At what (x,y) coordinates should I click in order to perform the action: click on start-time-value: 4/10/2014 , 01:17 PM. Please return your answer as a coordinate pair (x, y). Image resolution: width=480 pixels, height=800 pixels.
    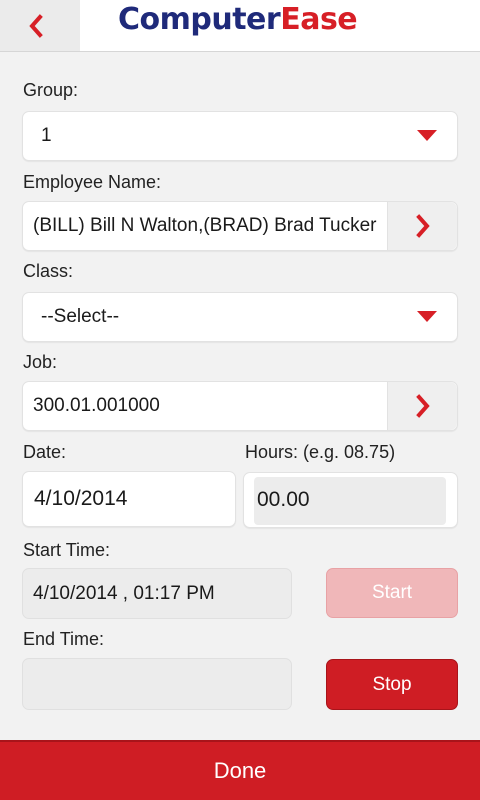
    Looking at the image, I should click on (124, 593).